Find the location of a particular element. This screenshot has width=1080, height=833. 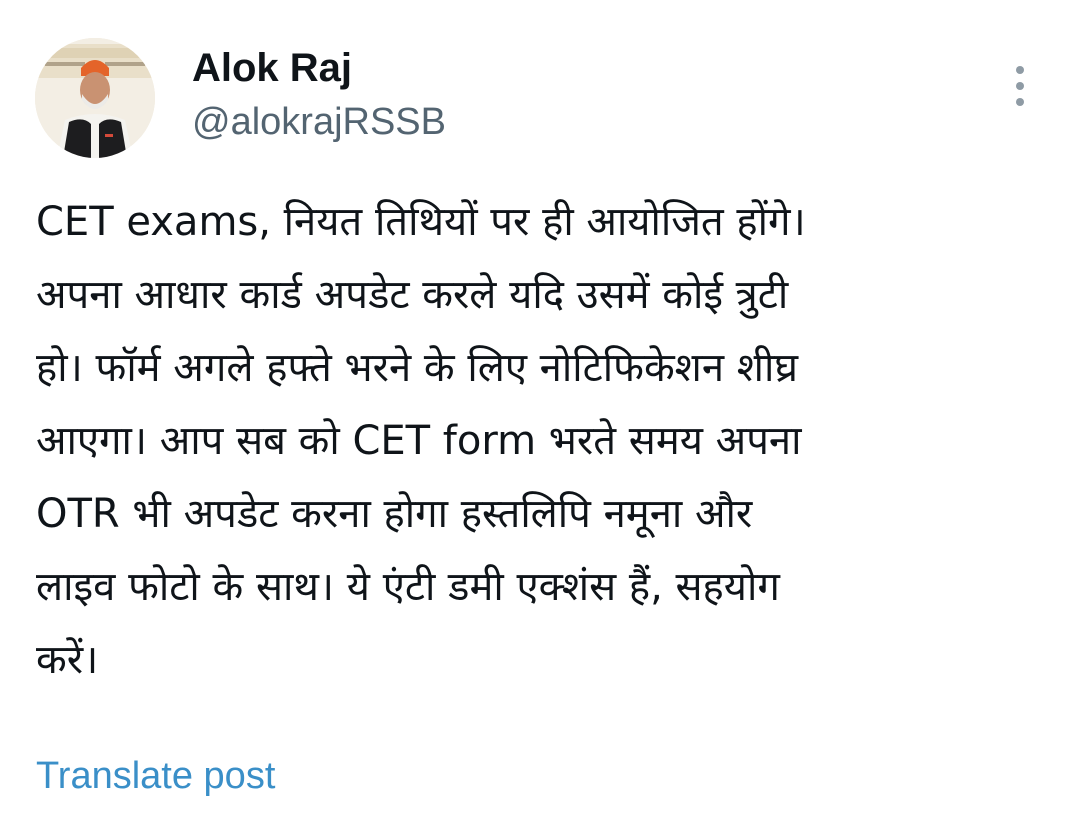

profile-photo is located at coordinates (95, 98).